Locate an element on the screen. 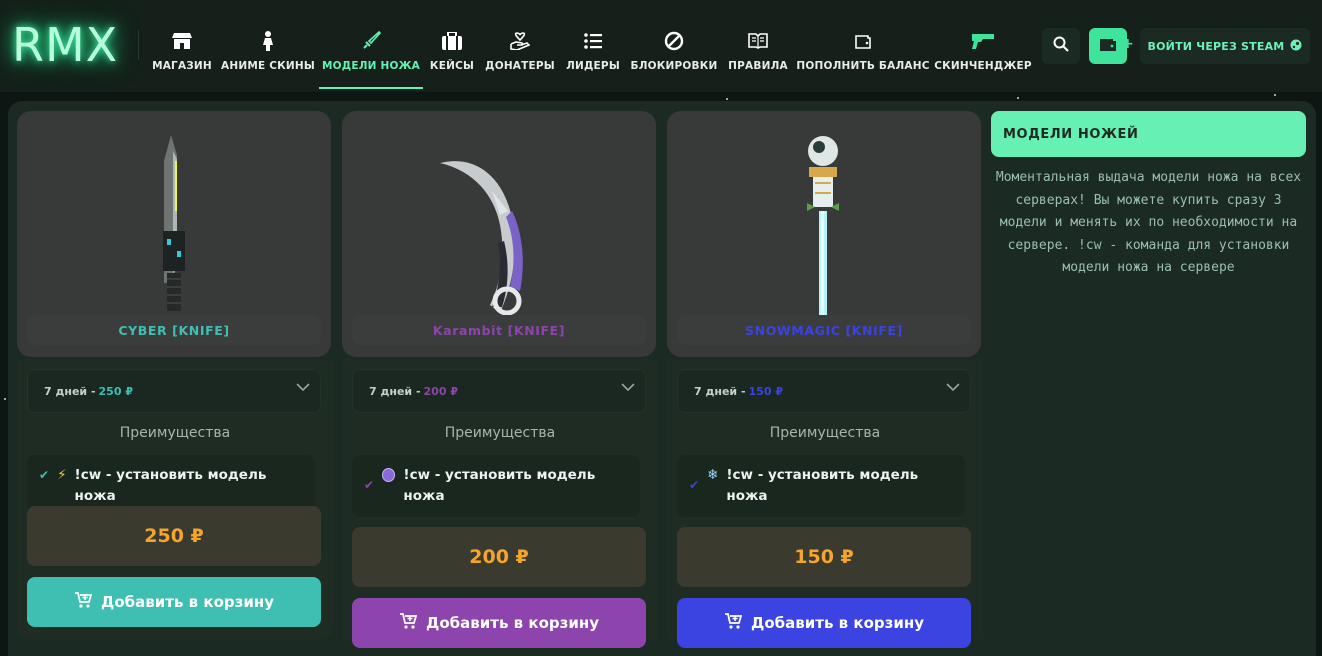 The image size is (1322, 656). nav-item-skinchanger: СКИНЧЕНДЖЕР is located at coordinates (983, 46).